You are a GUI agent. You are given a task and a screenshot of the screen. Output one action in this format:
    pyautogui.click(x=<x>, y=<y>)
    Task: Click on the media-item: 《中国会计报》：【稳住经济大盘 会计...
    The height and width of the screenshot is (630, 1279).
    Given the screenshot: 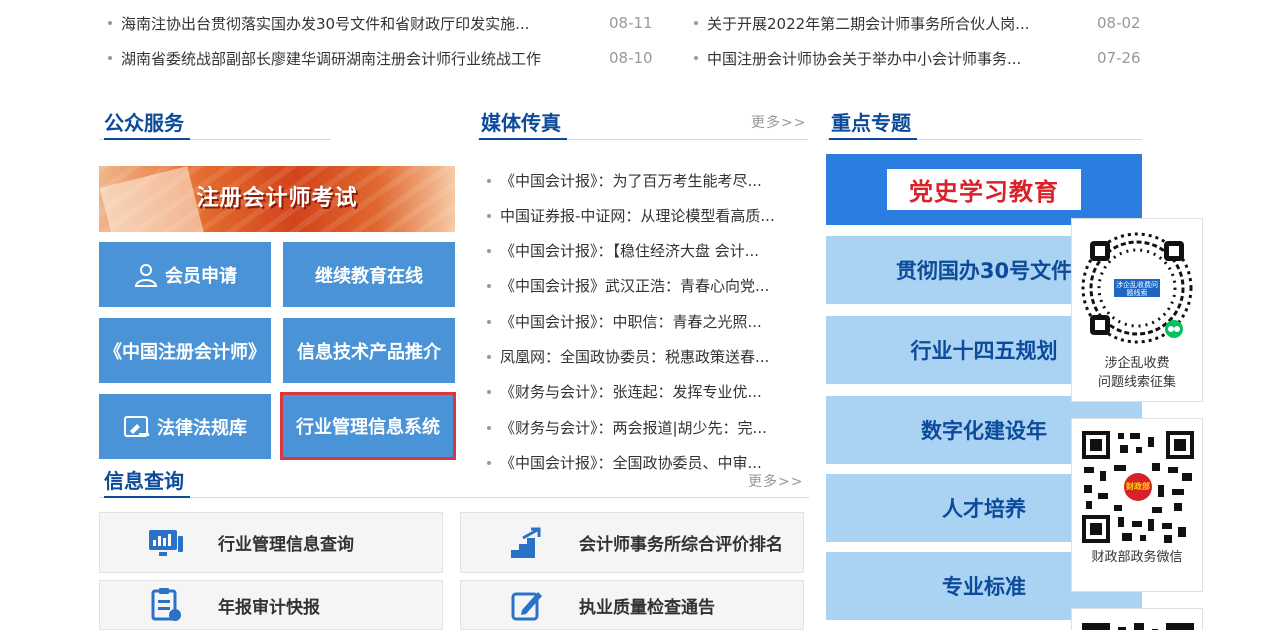 What is the action you would take?
    pyautogui.click(x=637, y=250)
    